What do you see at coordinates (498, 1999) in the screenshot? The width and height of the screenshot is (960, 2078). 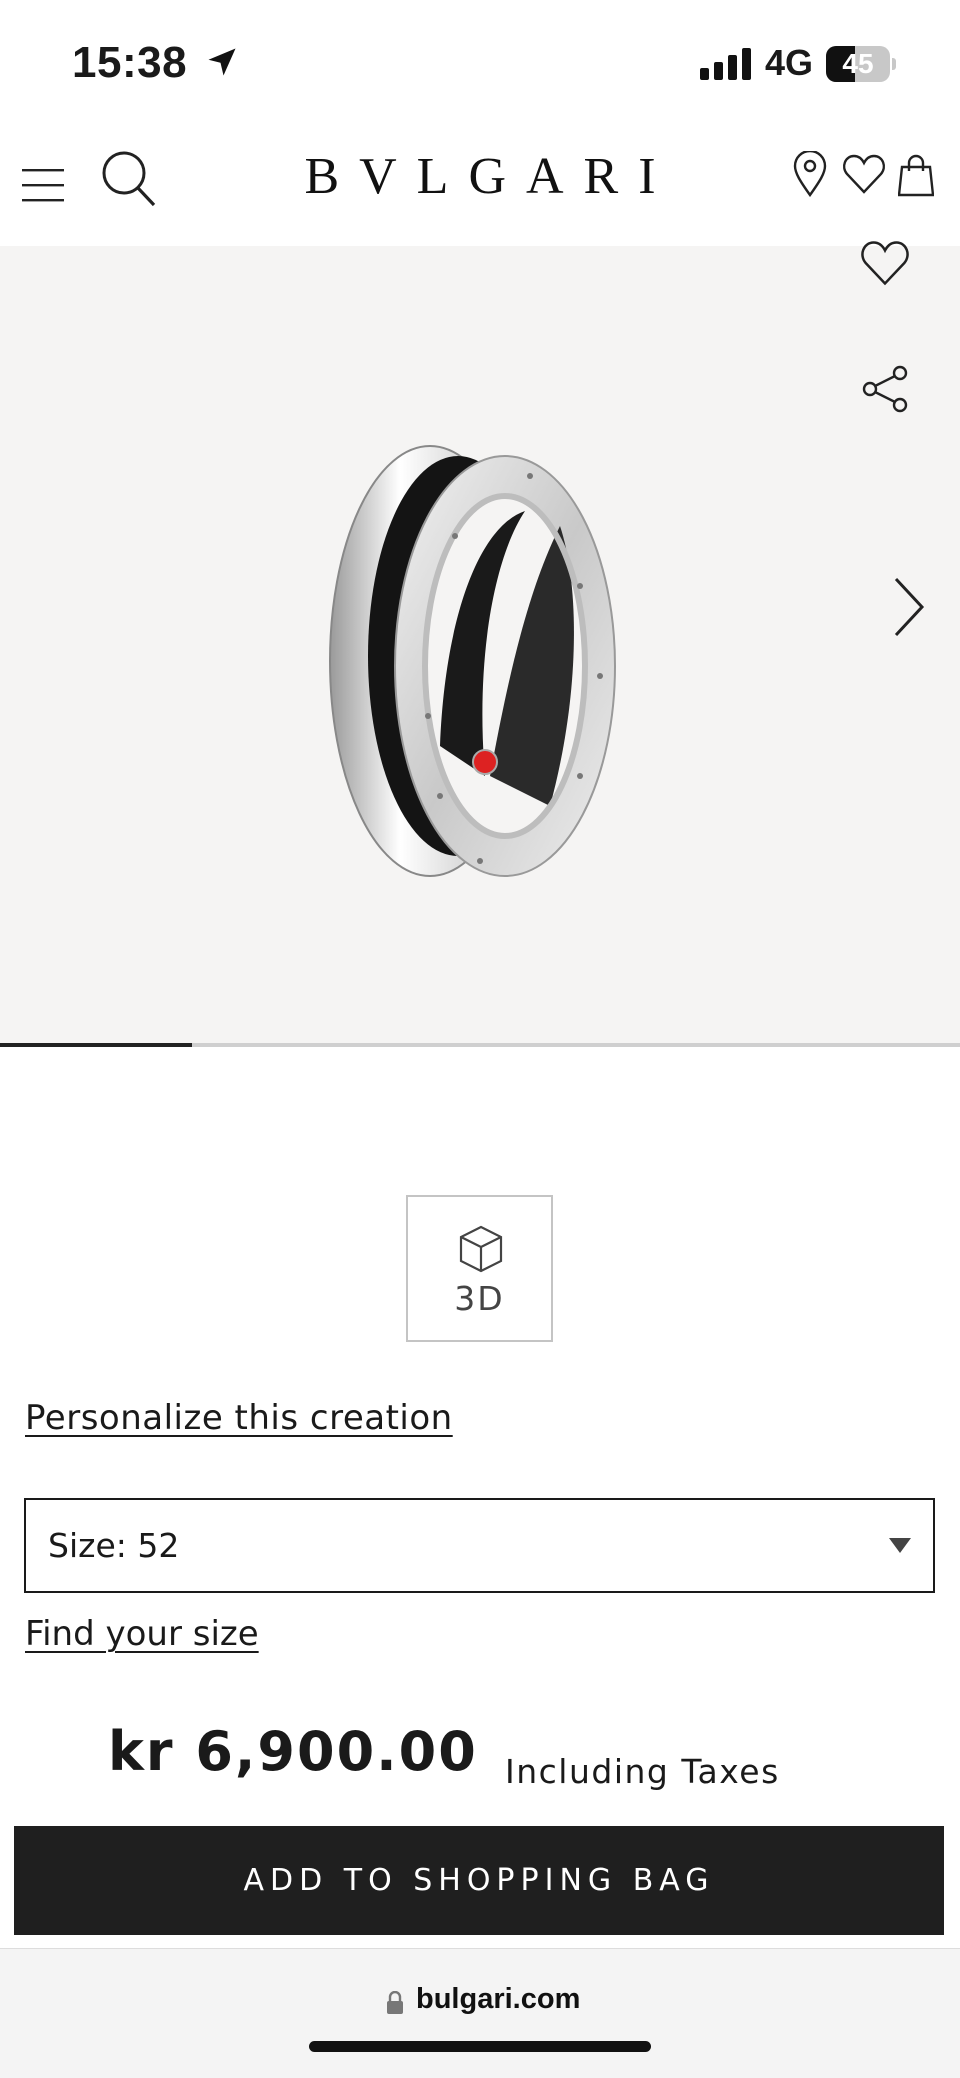 I see `url-text: bulgari.com` at bounding box center [498, 1999].